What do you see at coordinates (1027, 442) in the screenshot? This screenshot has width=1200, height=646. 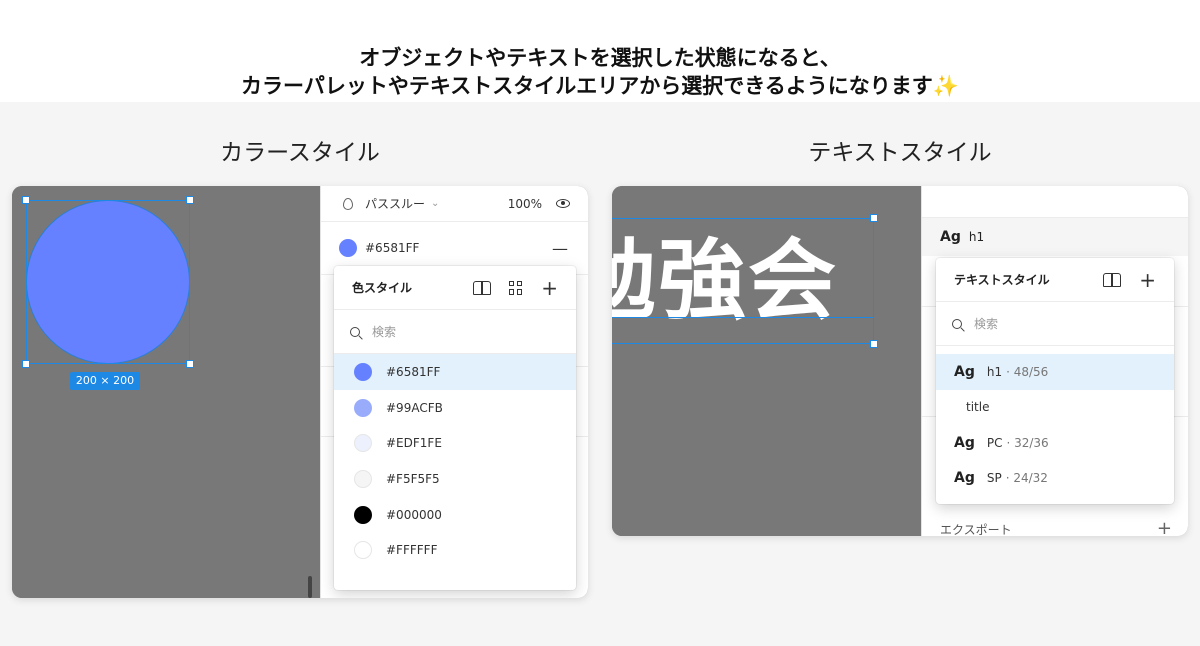 I see `text-style-meta: · 32/36` at bounding box center [1027, 442].